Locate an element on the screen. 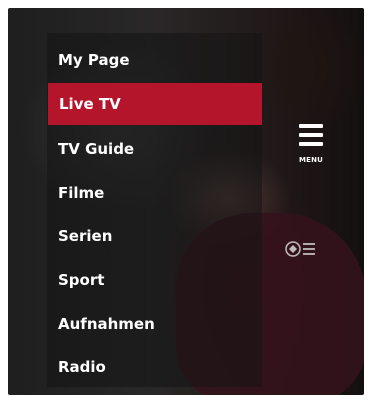  menu-item-aufnahmen: Aufnahmen is located at coordinates (154, 324).